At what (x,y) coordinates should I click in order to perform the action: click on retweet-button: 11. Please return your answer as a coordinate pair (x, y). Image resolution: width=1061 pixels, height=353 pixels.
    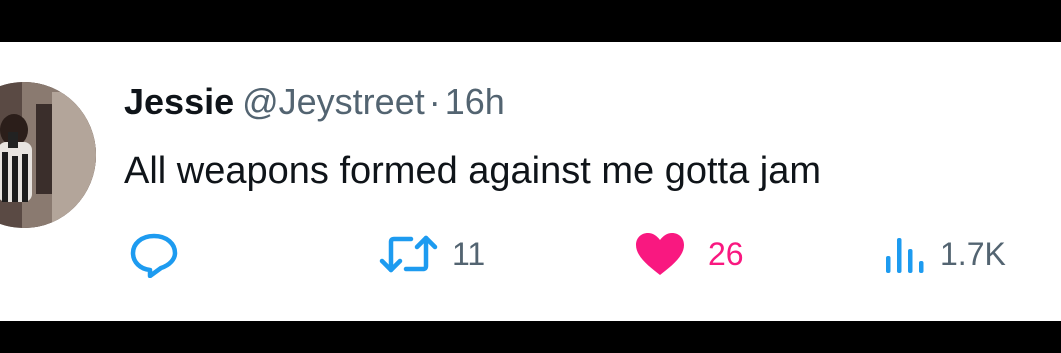
    Looking at the image, I should click on (431, 254).